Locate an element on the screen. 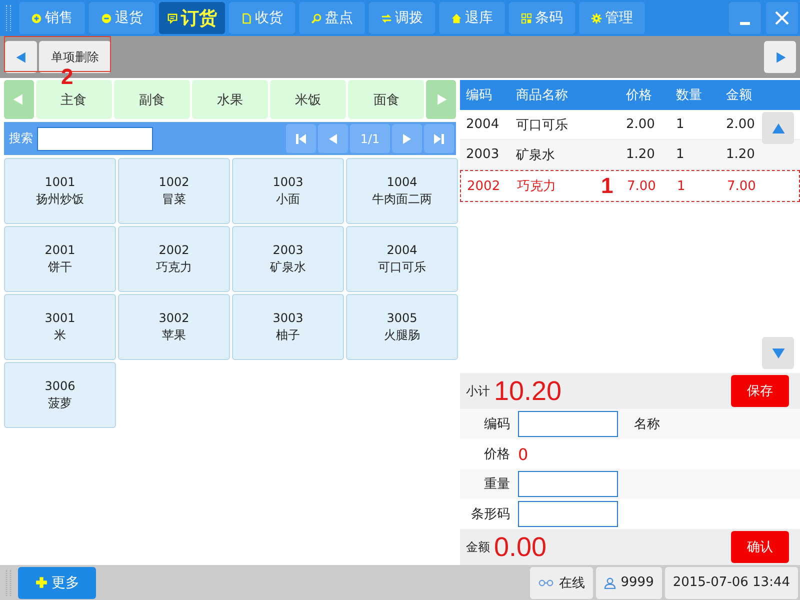 The image size is (800, 600). user-icon is located at coordinates (610, 582).